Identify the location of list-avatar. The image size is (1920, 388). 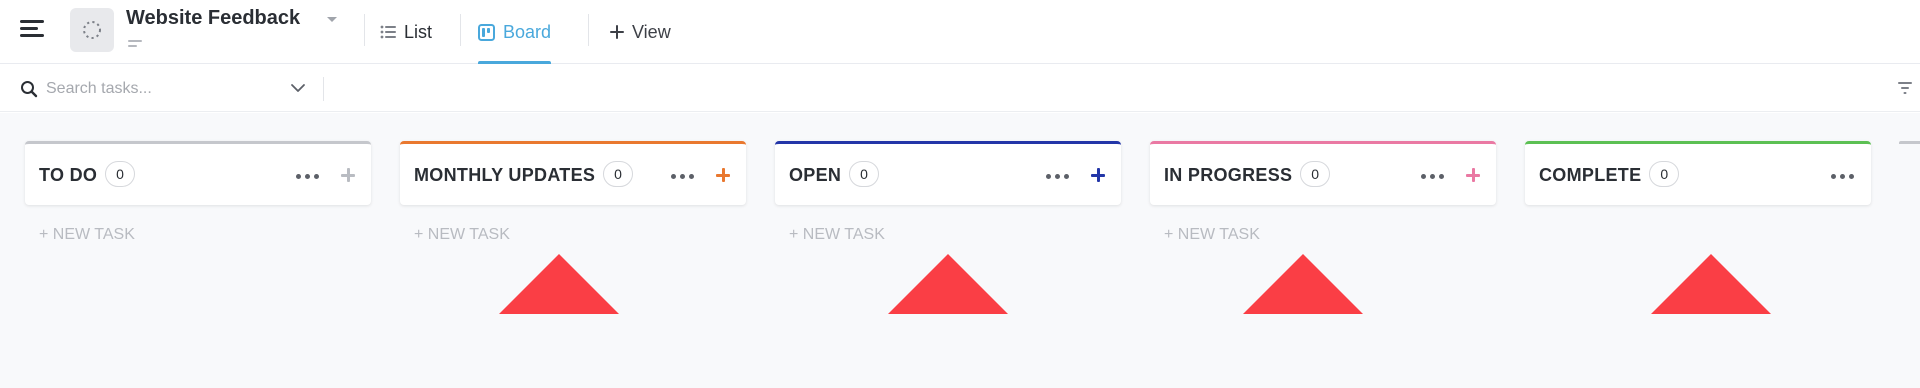
(92, 30).